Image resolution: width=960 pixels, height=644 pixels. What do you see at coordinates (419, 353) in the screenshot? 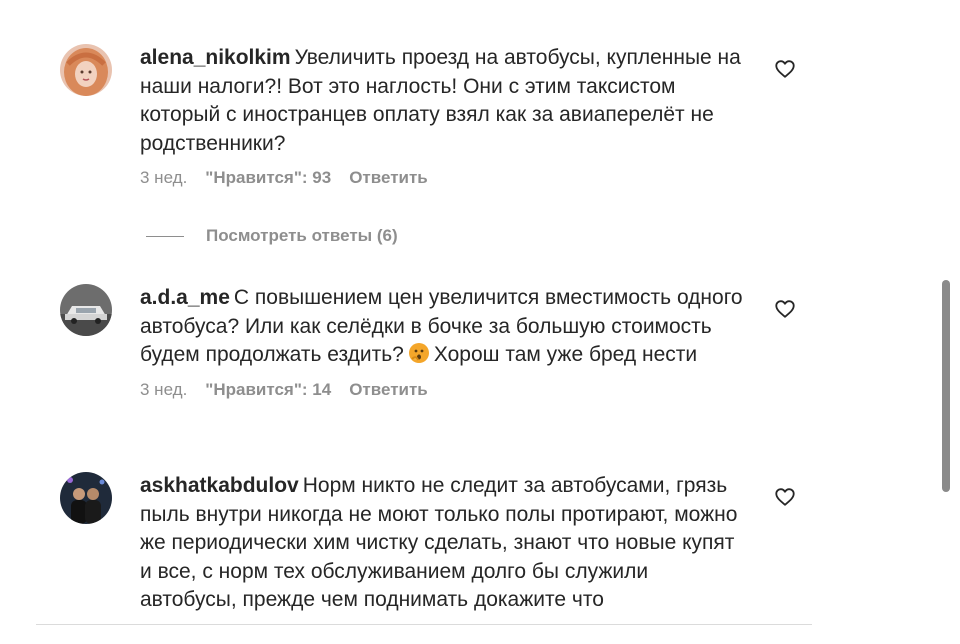
I see `thinking-face-icon` at bounding box center [419, 353].